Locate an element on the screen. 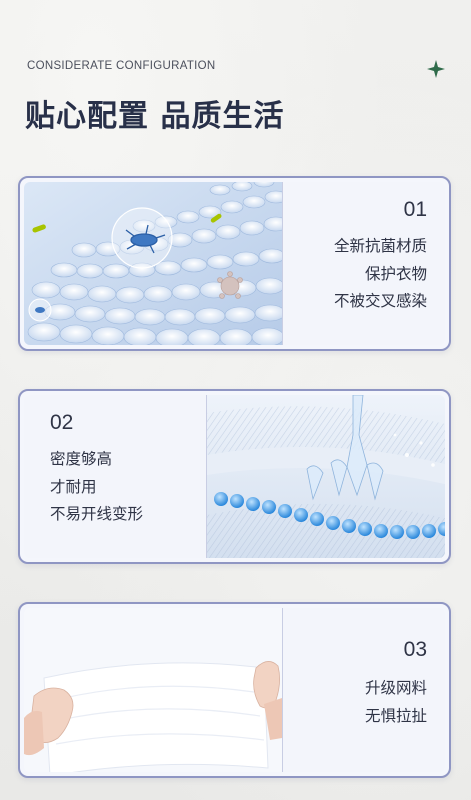 The height and width of the screenshot is (800, 471). section-eyebrow: CONSIDERATE CONFIGURATION is located at coordinates (121, 66).